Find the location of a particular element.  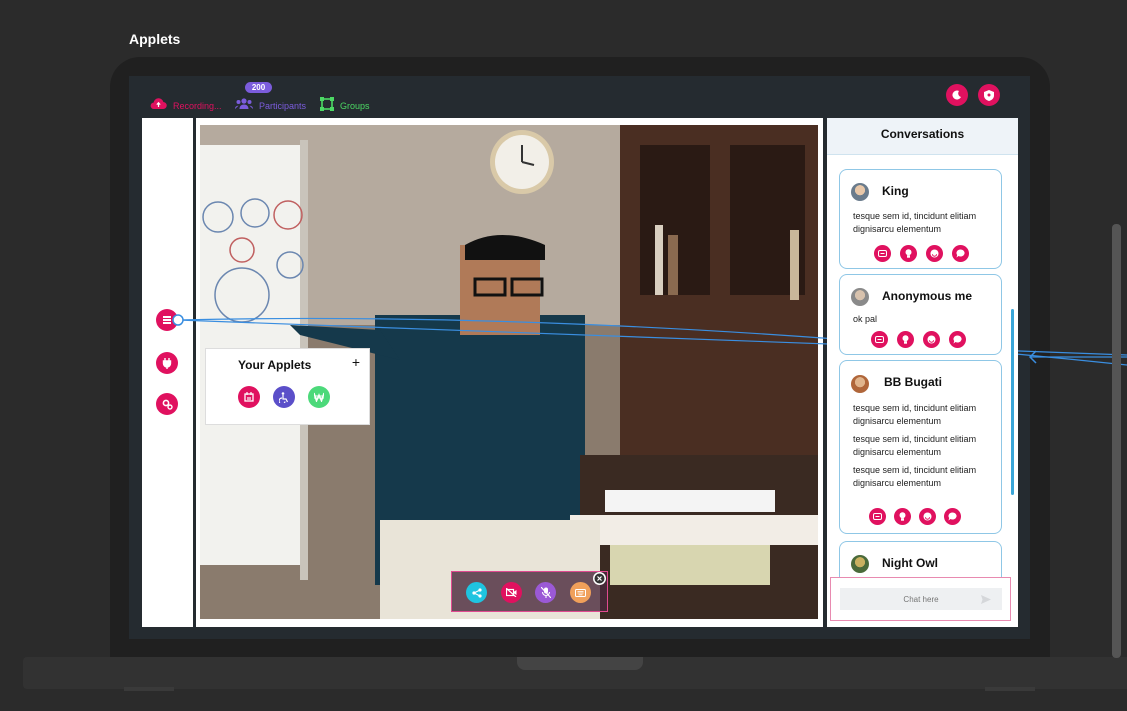

keyboard-button is located at coordinates (580, 592).